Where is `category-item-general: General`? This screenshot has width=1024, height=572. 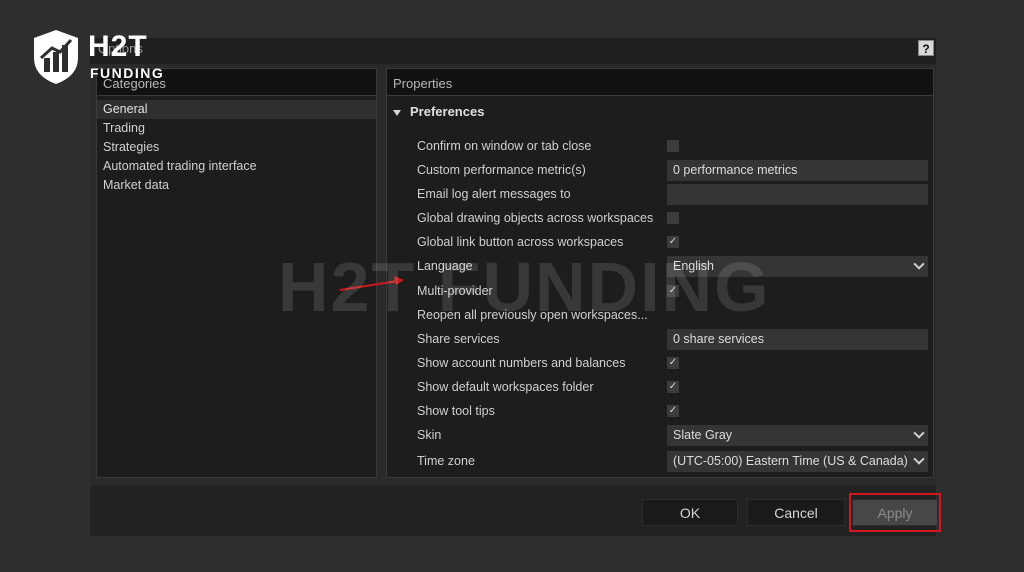 category-item-general: General is located at coordinates (236, 109).